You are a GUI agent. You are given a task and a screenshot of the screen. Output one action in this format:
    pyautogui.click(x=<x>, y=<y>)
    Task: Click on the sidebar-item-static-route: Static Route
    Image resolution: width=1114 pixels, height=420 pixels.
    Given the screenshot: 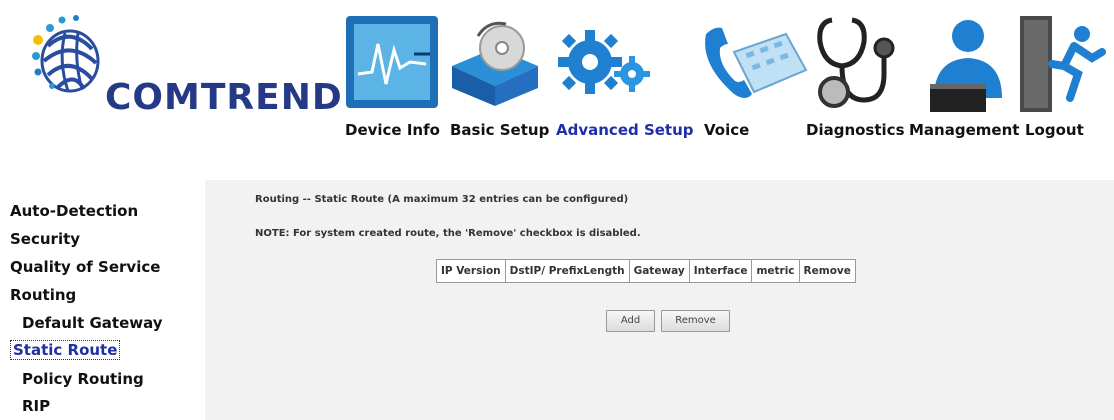 What is the action you would take?
    pyautogui.click(x=65, y=350)
    